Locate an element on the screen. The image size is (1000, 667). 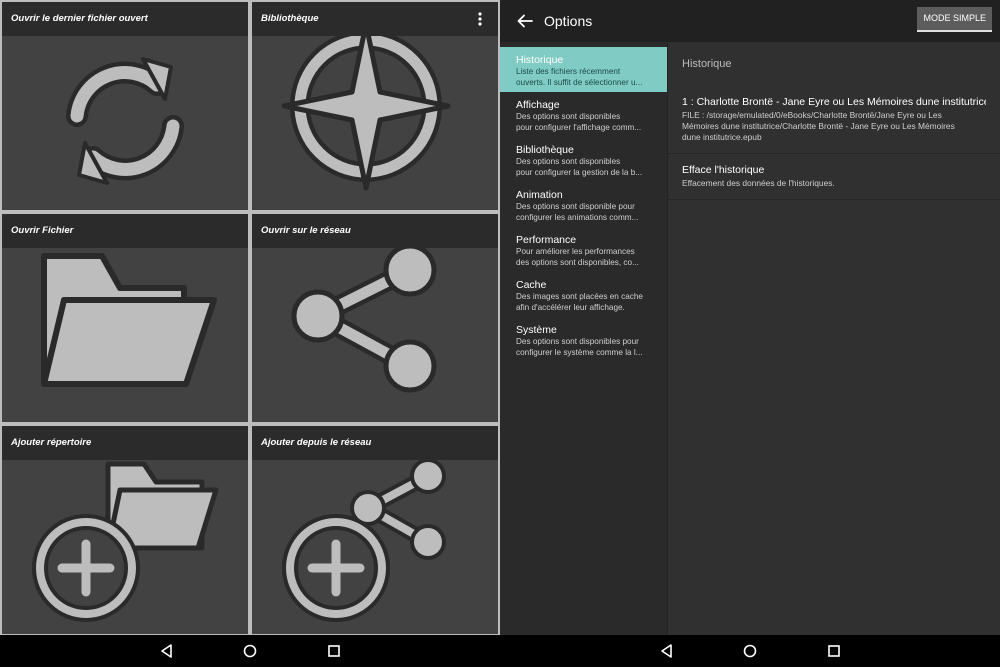
tile-label: Ajouter répertoire is located at coordinates (125, 443).